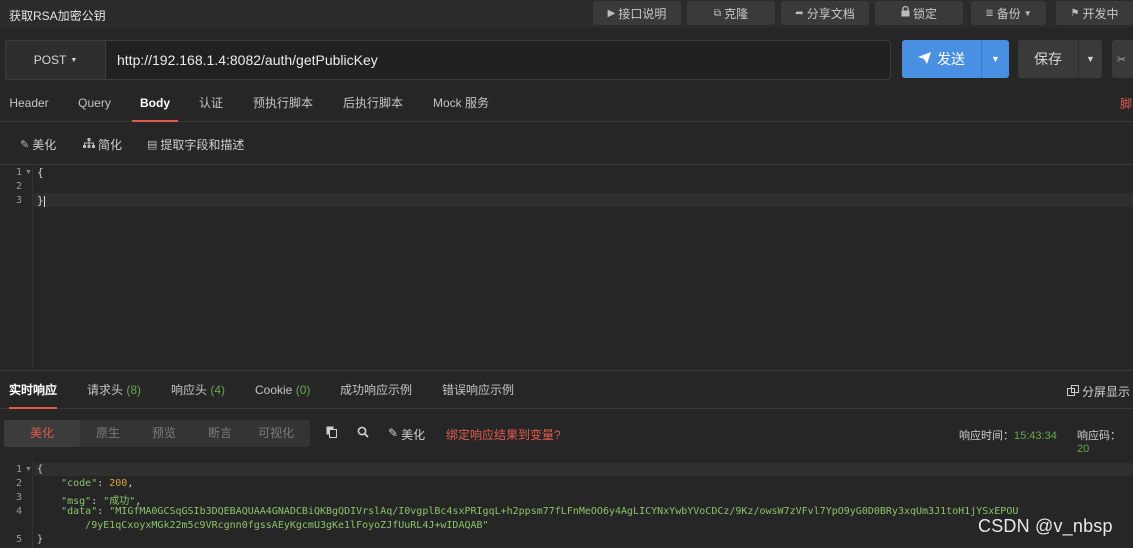  What do you see at coordinates (29, 103) in the screenshot?
I see `tab-header: Header` at bounding box center [29, 103].